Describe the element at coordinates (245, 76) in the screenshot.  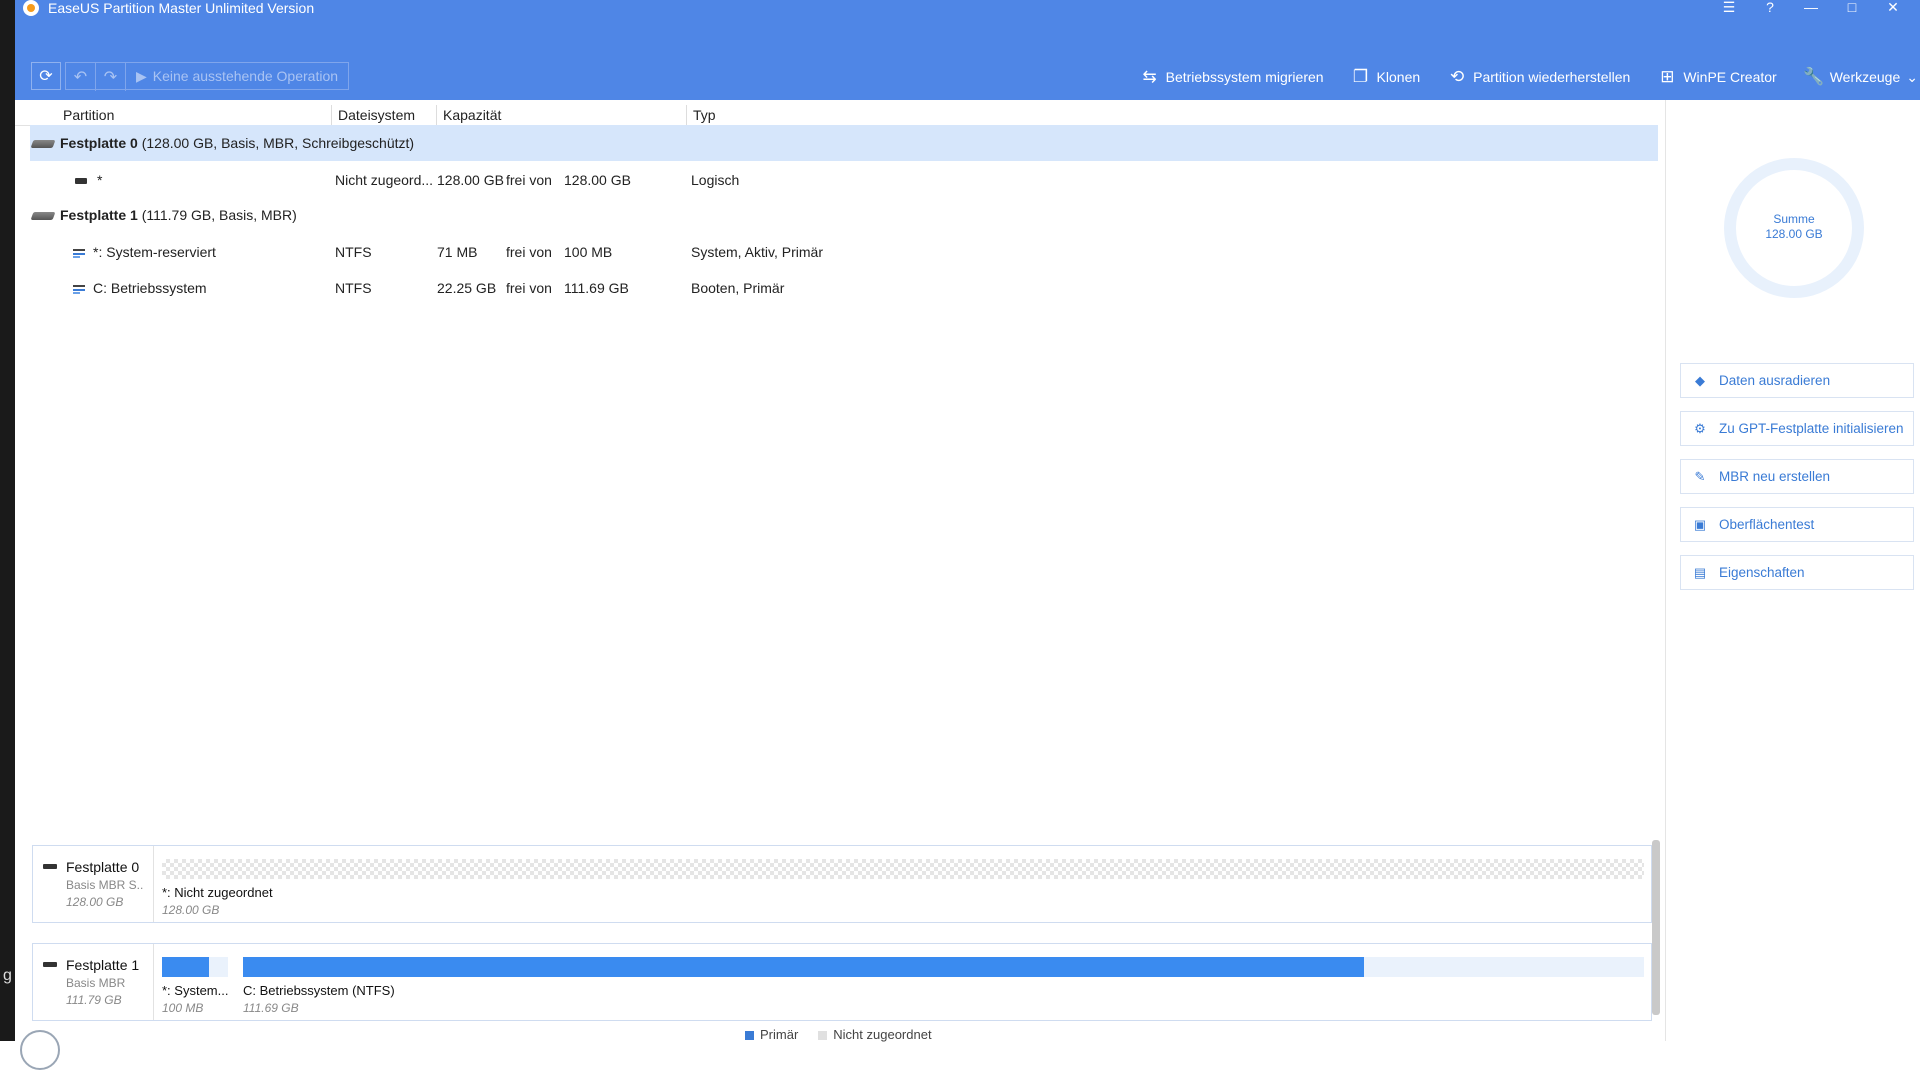
I see `pending-label: Keine ausstehende Operation` at that location.